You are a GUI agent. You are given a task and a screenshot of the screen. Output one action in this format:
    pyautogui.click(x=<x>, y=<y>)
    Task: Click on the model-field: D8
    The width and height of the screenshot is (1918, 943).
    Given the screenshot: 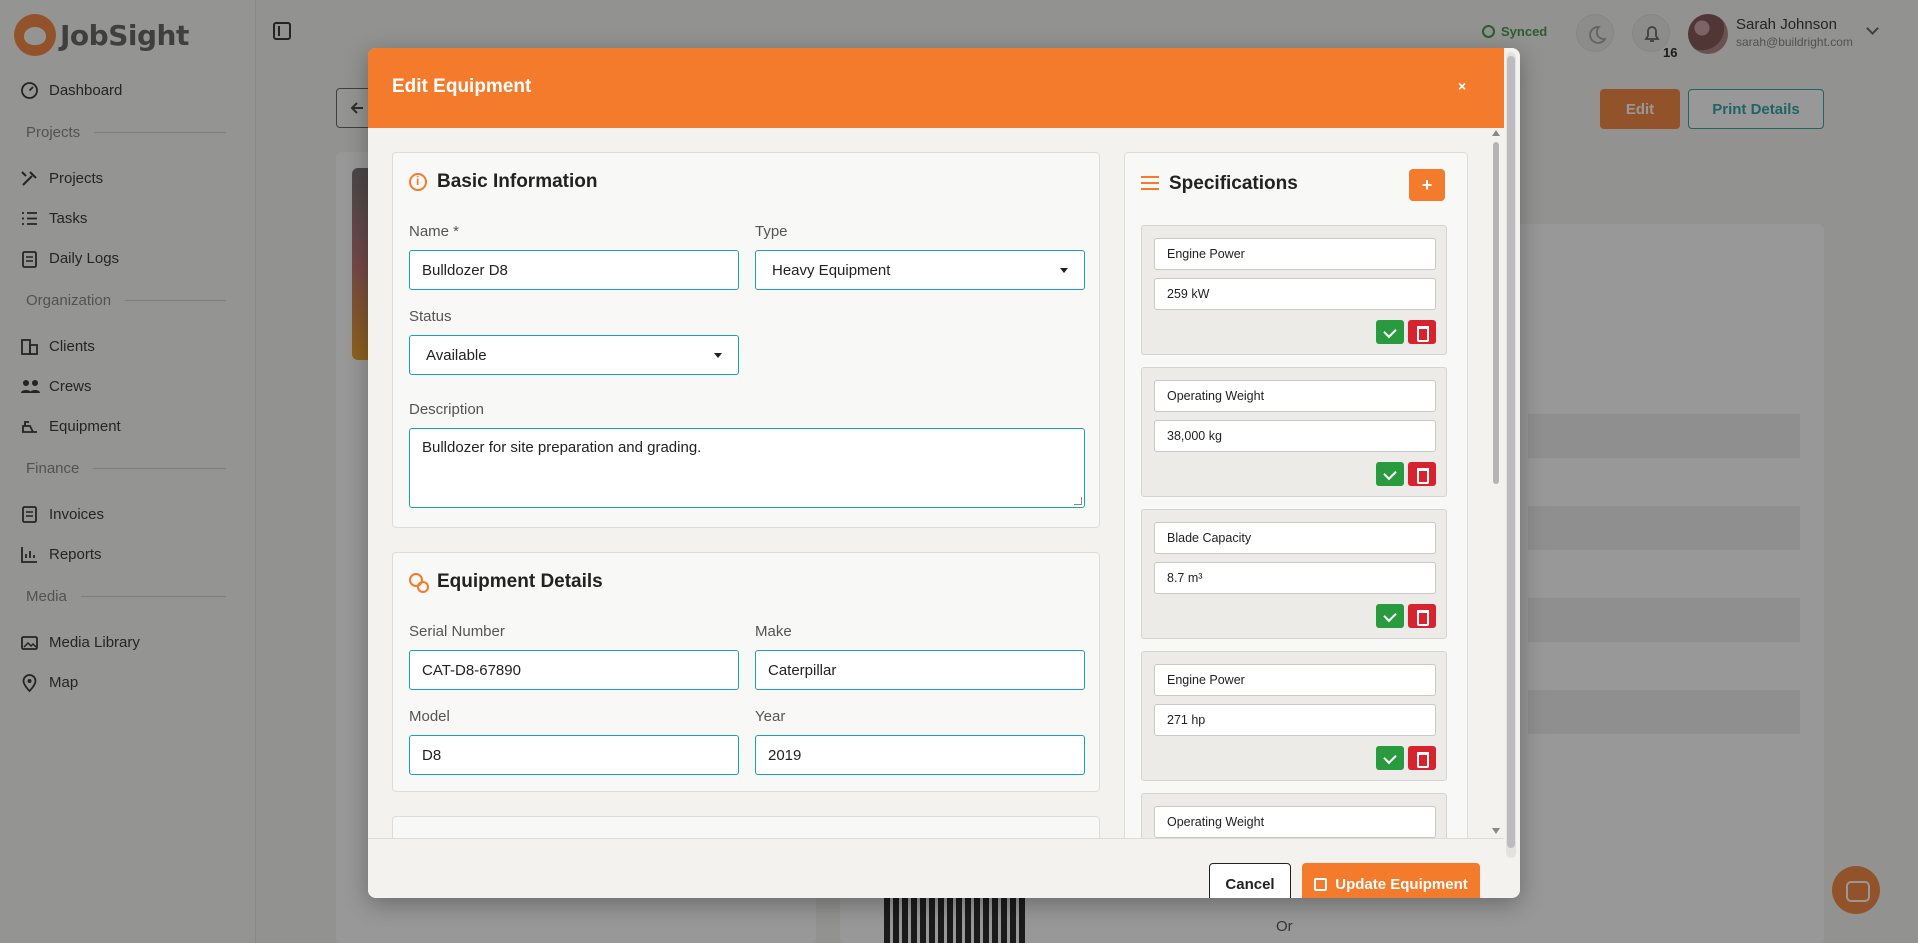 What is the action you would take?
    pyautogui.click(x=574, y=755)
    